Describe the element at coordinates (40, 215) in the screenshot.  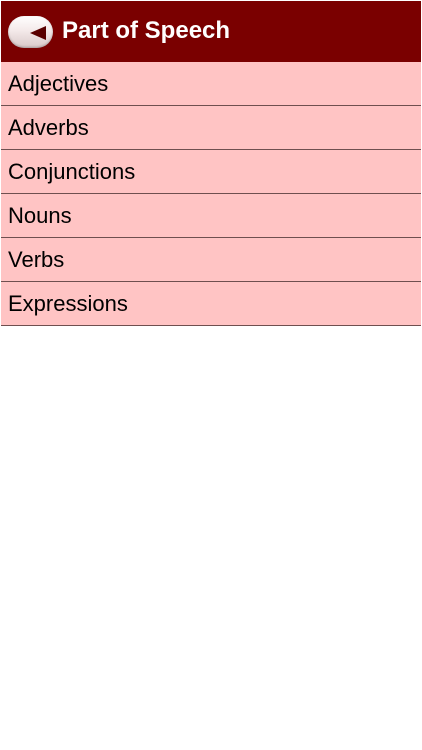
I see `list-item-label: Nouns` at that location.